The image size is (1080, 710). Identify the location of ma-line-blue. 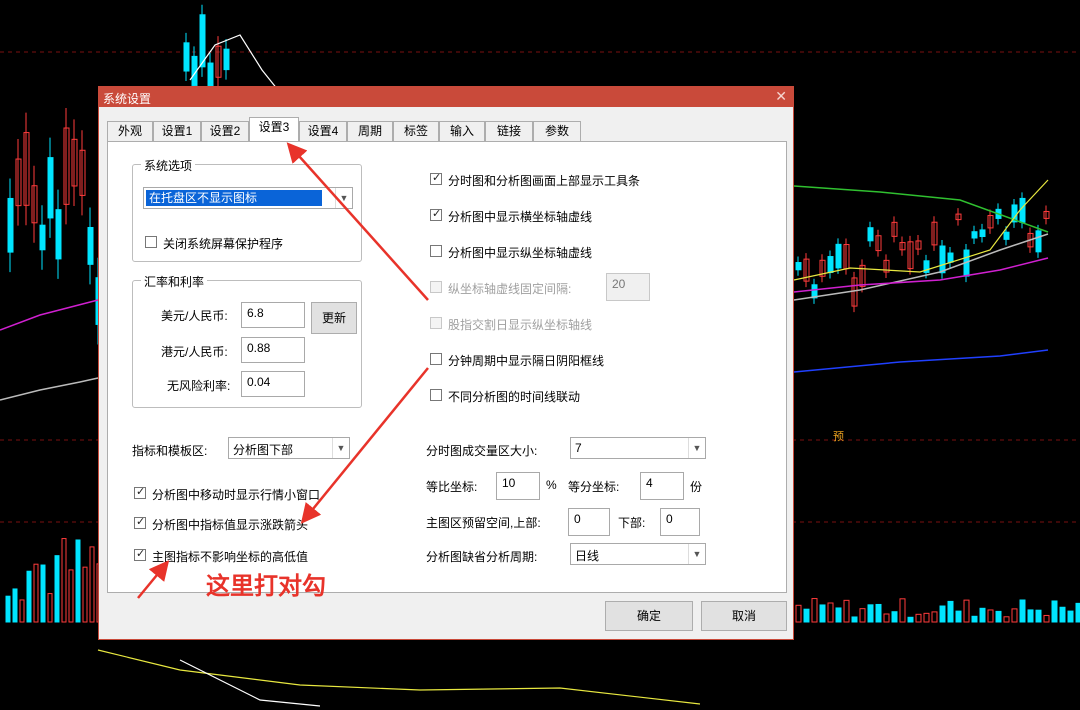
(921, 361).